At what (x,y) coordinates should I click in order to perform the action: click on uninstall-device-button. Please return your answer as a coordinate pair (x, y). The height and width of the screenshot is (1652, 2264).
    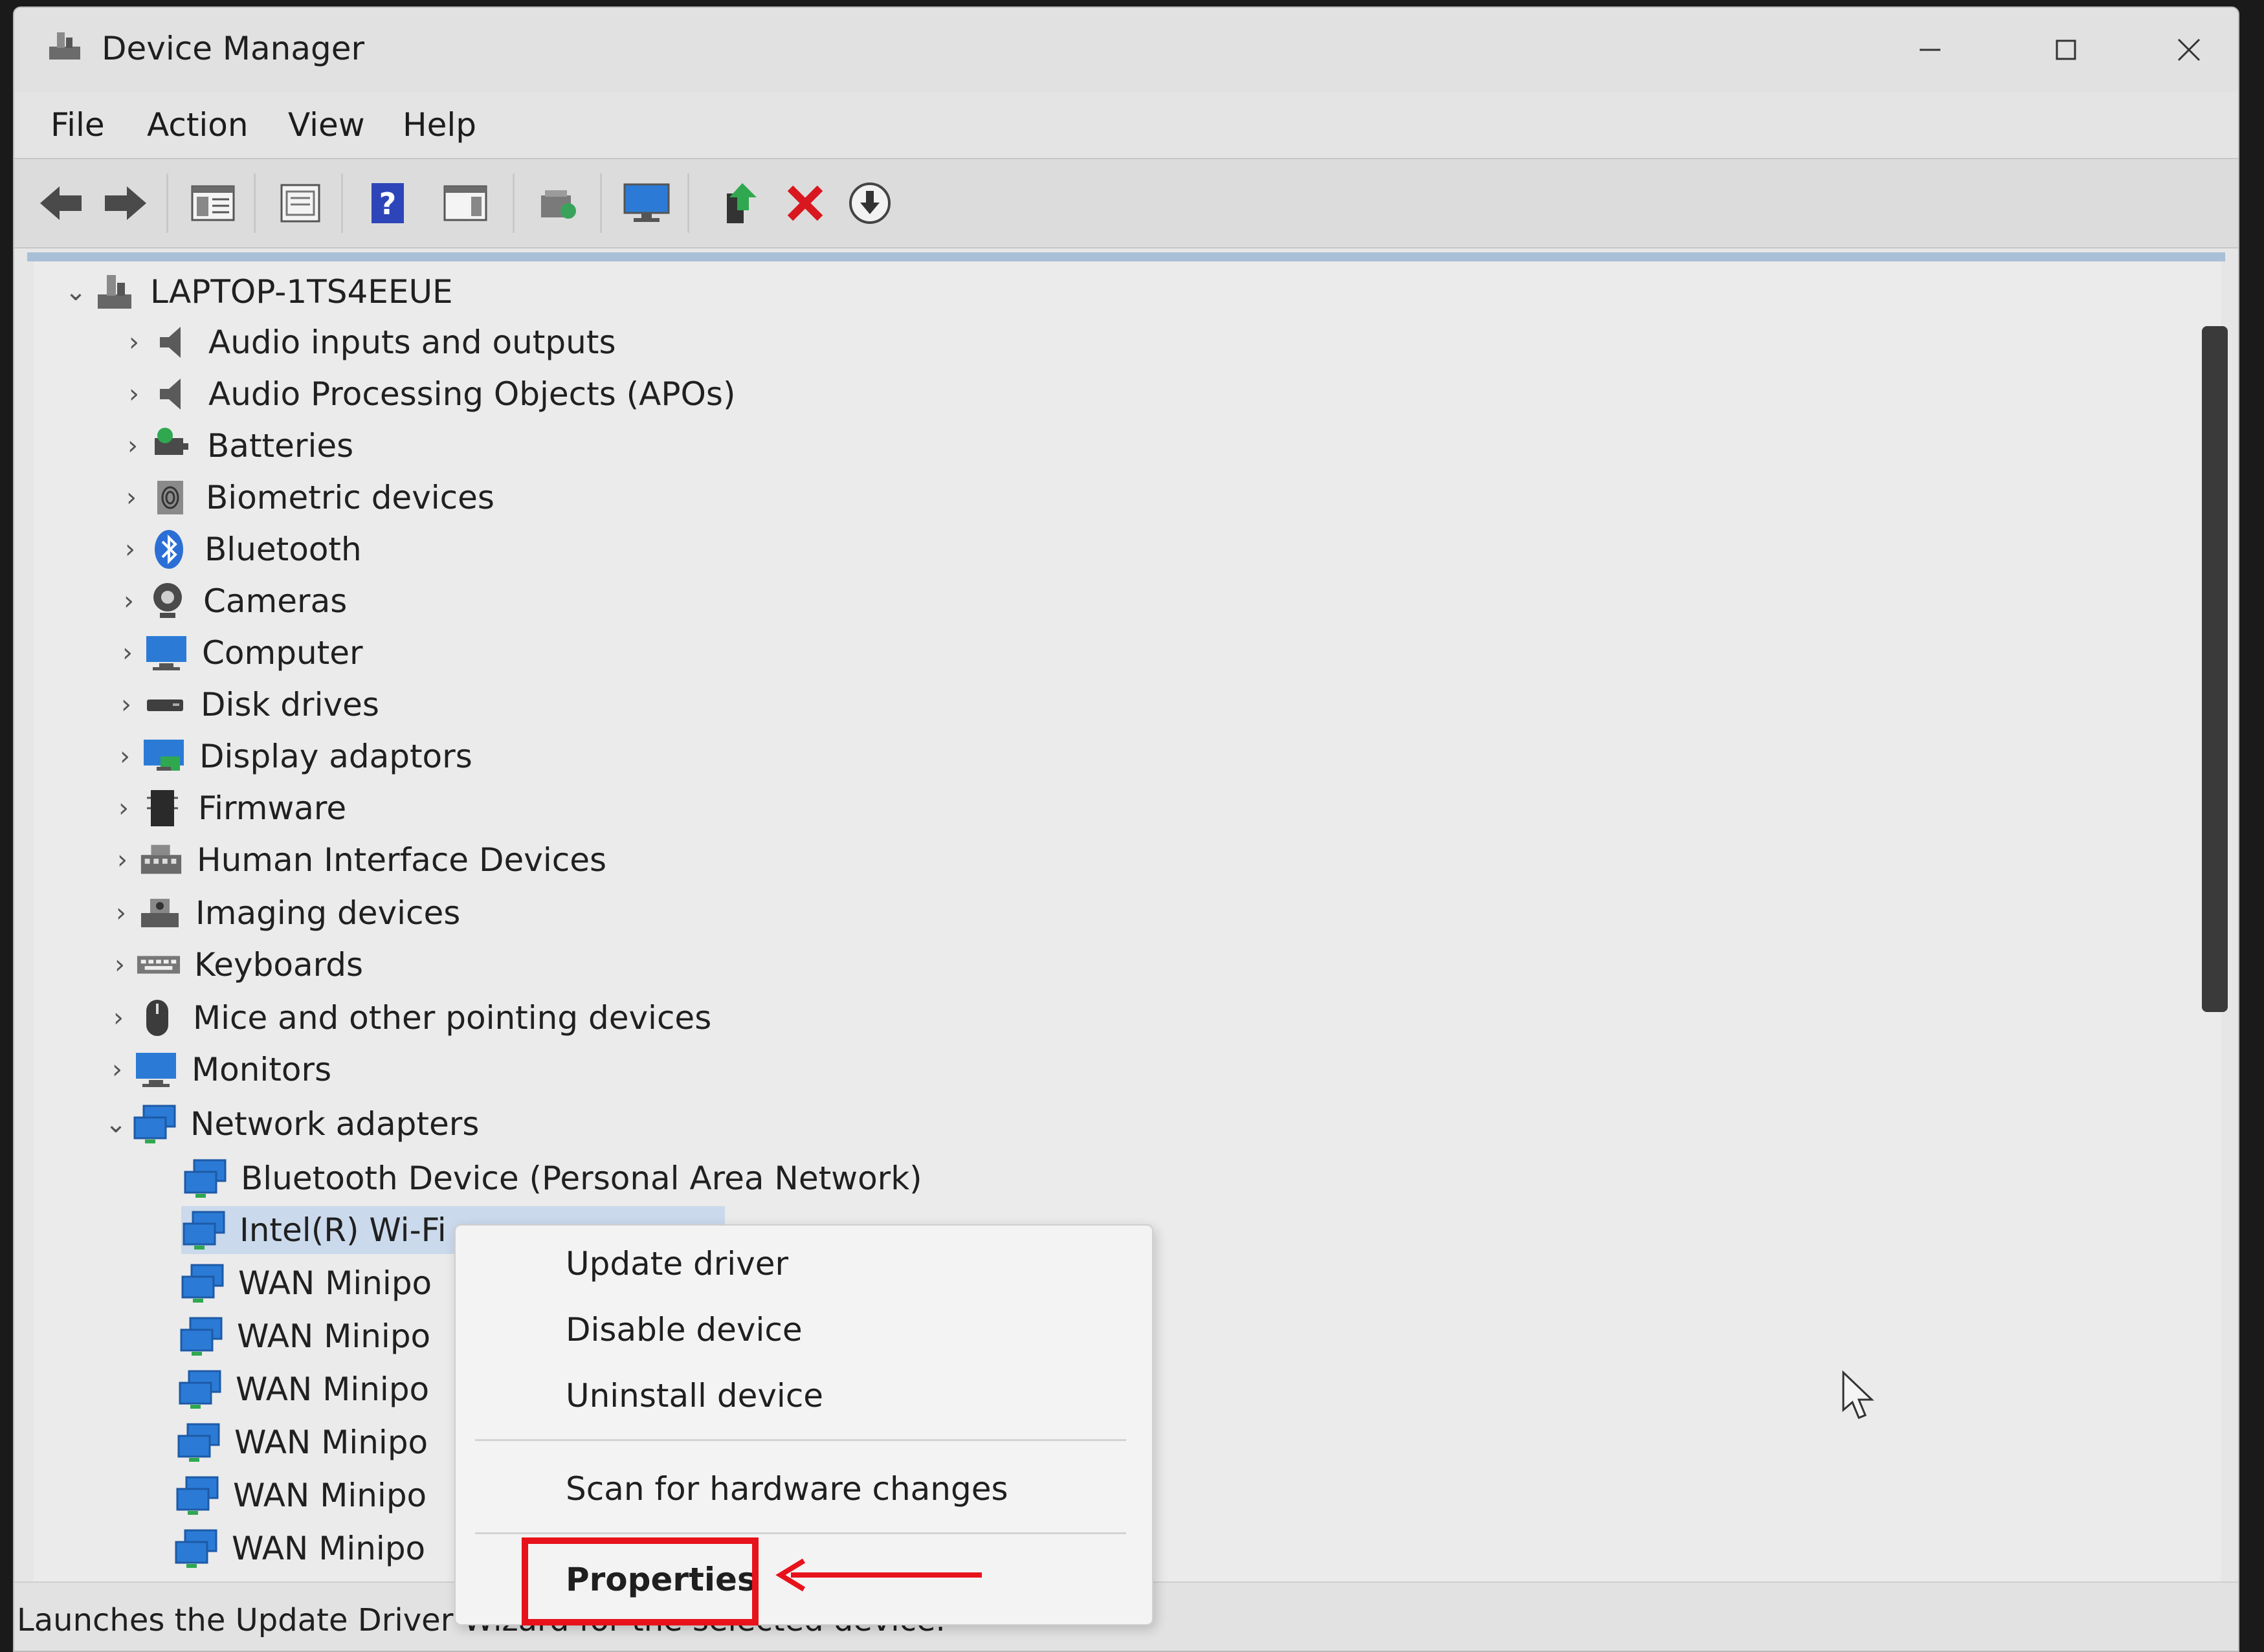
    Looking at the image, I should click on (805, 203).